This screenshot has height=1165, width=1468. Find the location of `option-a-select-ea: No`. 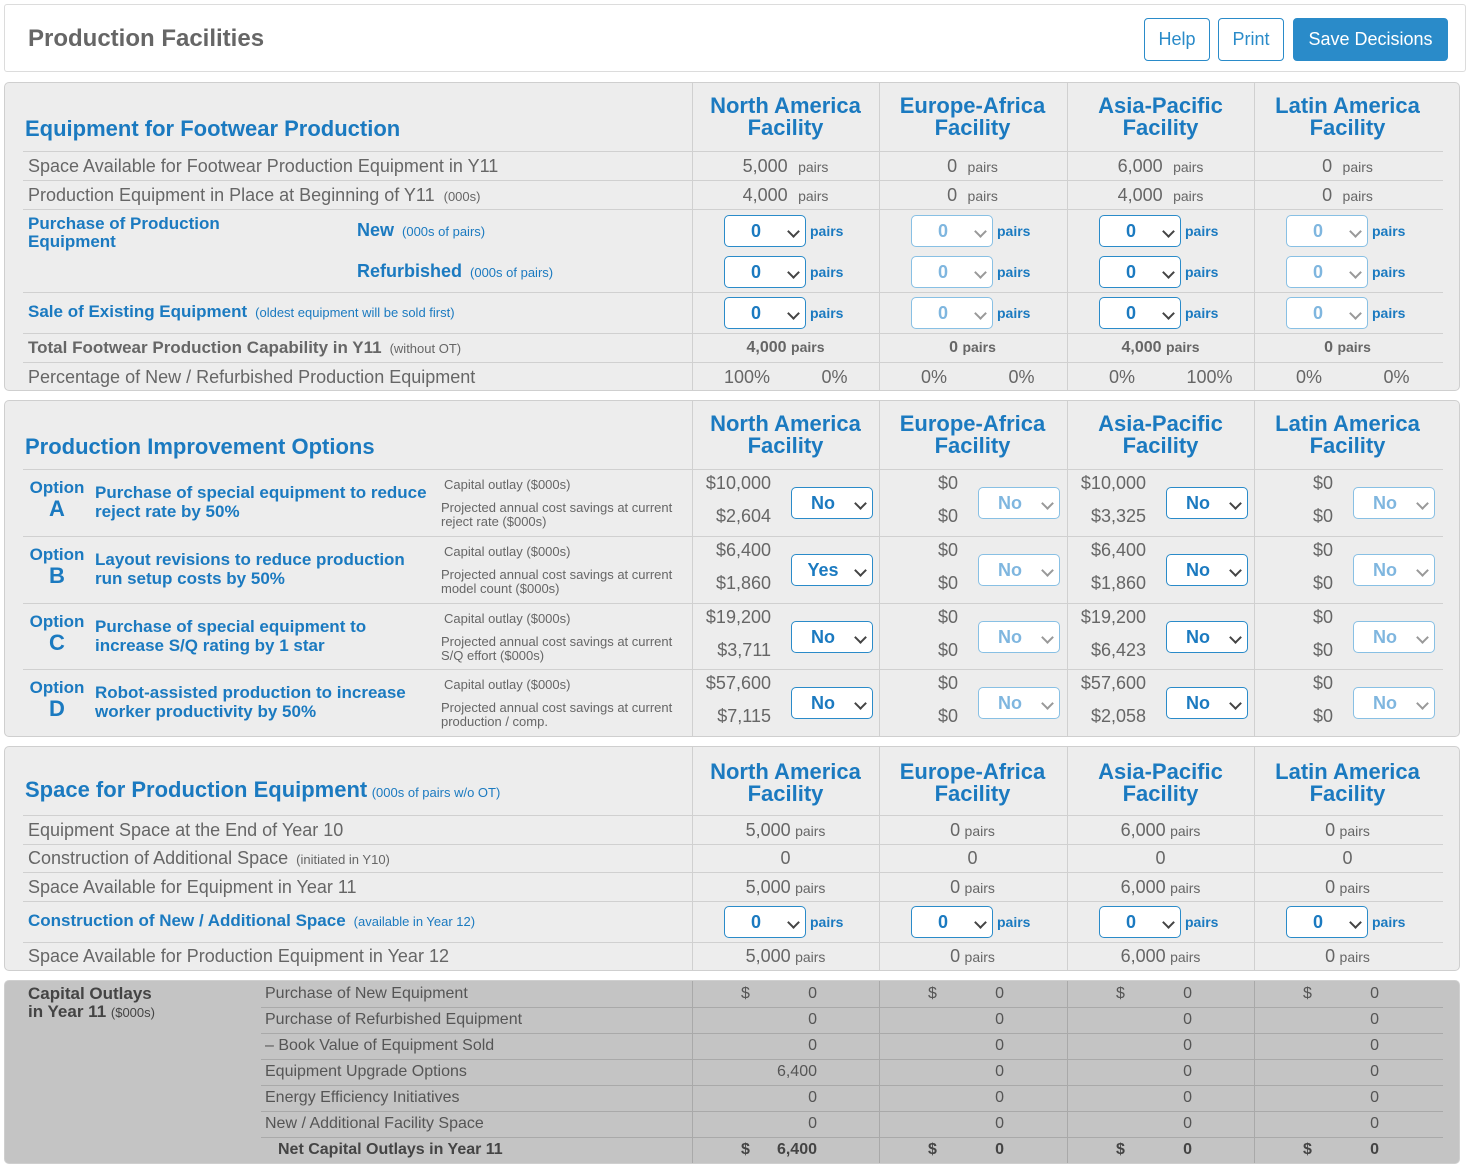

option-a-select-ea: No is located at coordinates (1019, 503).